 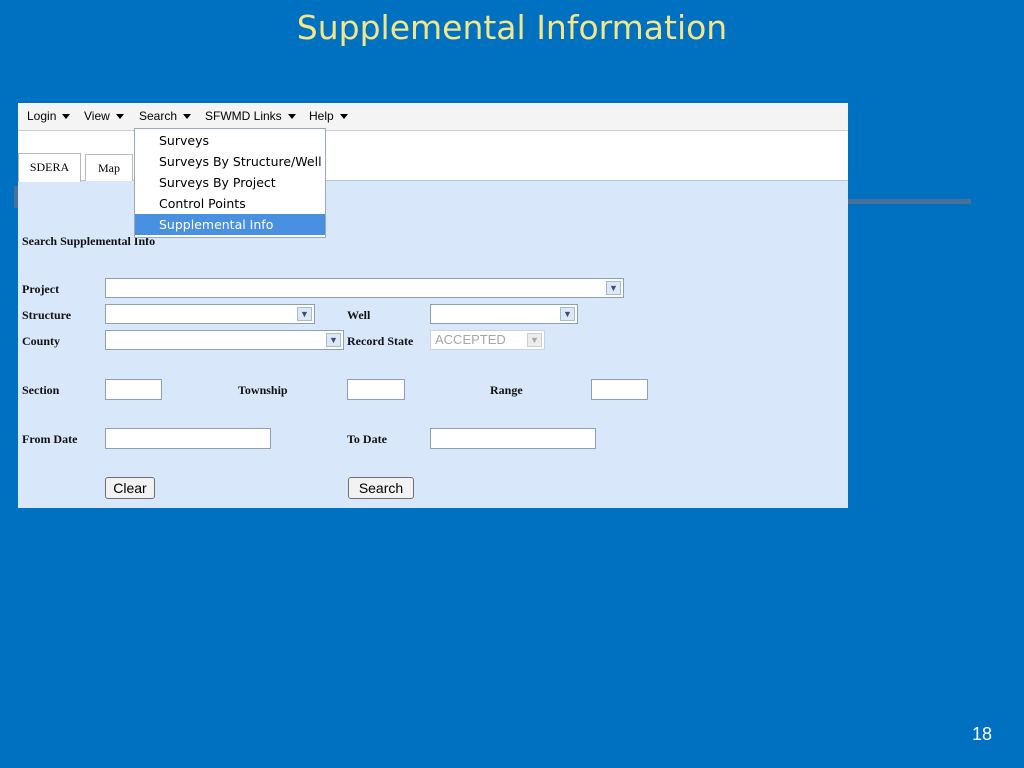 What do you see at coordinates (42, 116) in the screenshot?
I see `menu-login-label: Login` at bounding box center [42, 116].